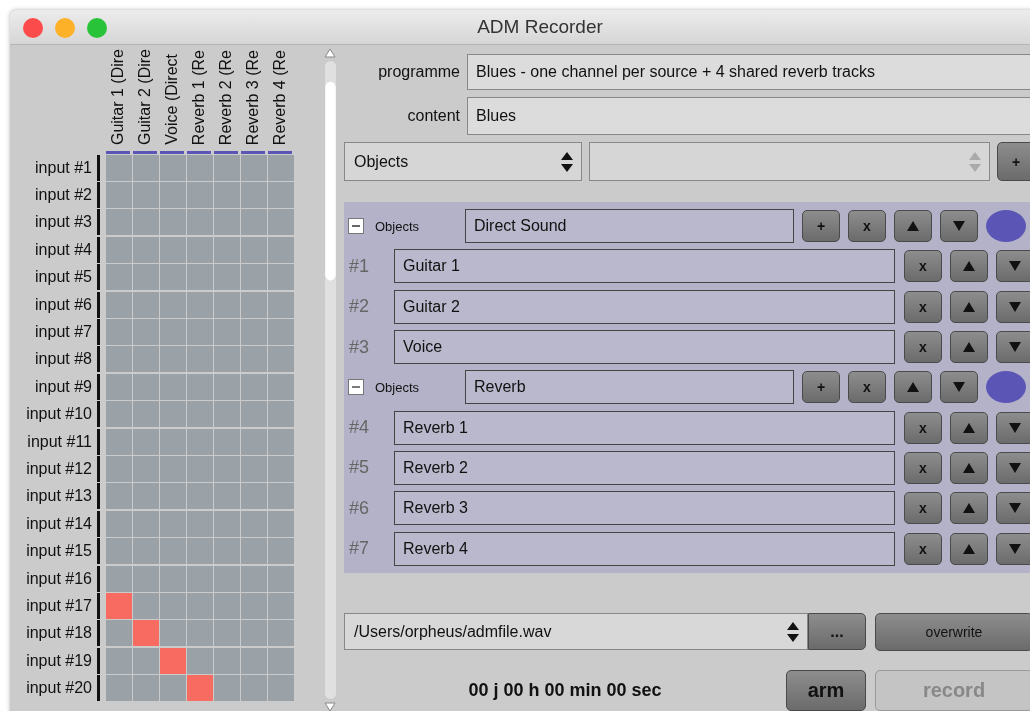 The height and width of the screenshot is (711, 1030). Describe the element at coordinates (644, 467) in the screenshot. I see `object-name-field: Reverb 2` at that location.